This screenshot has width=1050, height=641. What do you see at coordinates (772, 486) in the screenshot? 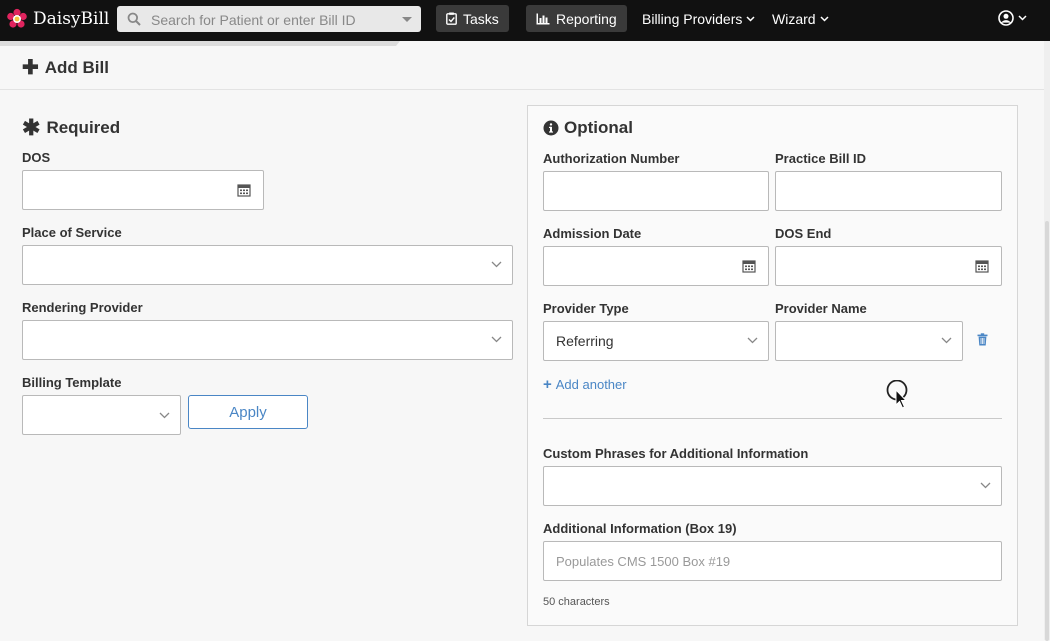
I see `custom-phrases-select` at bounding box center [772, 486].